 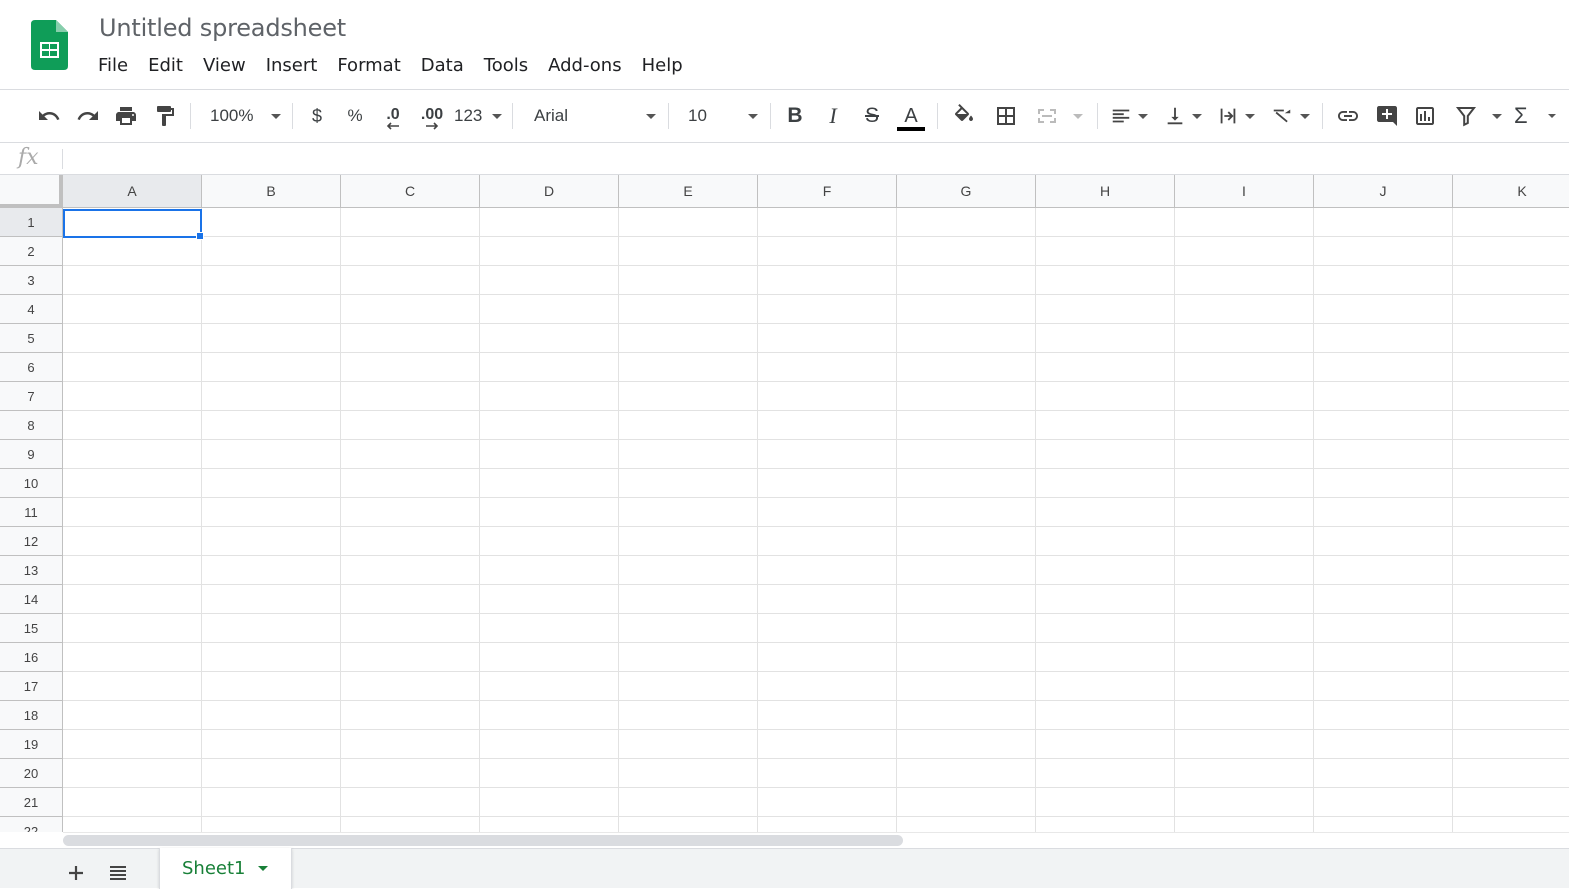 I want to click on list-icon, so click(x=118, y=873).